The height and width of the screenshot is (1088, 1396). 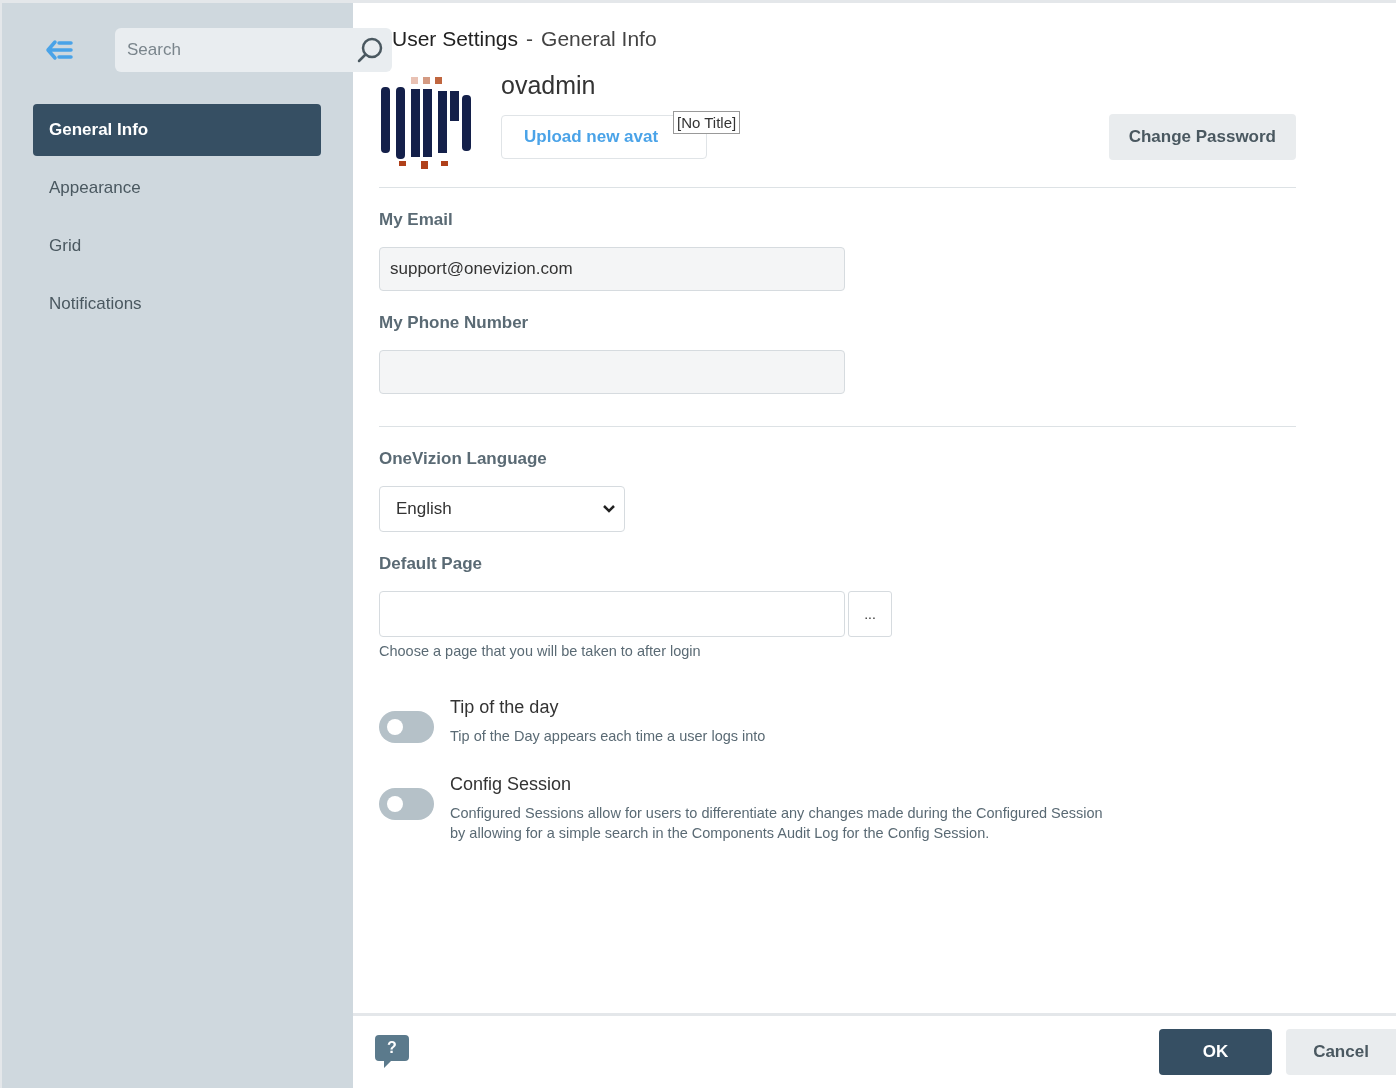 What do you see at coordinates (455, 39) in the screenshot?
I see `page-title: User Settings` at bounding box center [455, 39].